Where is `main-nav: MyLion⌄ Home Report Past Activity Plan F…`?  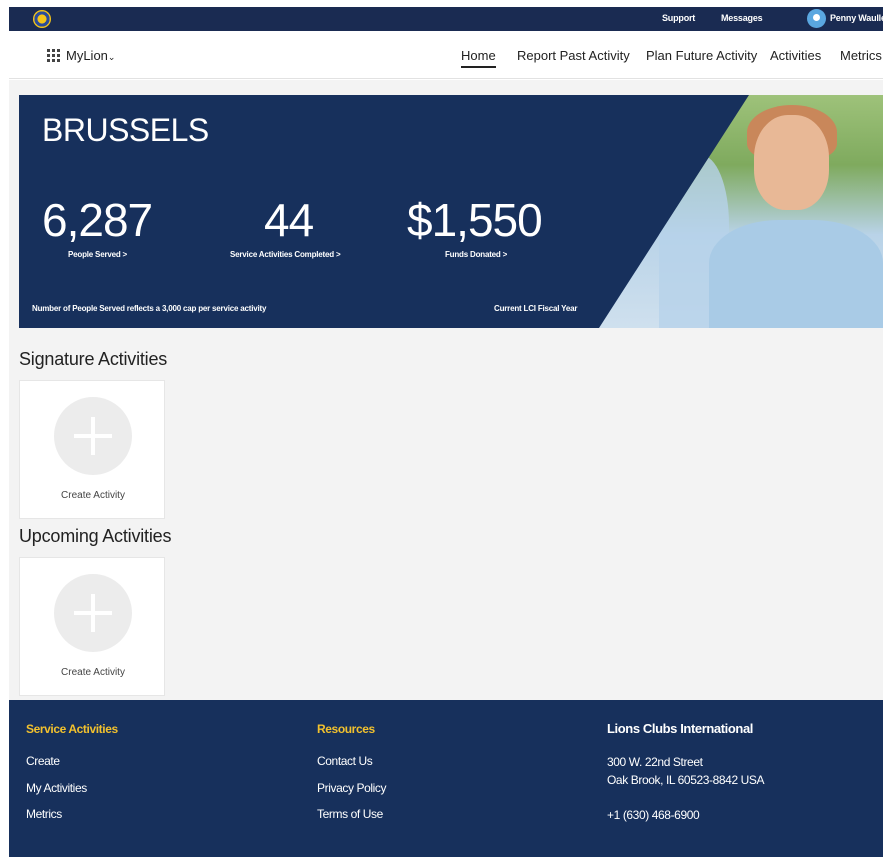 main-nav: MyLion⌄ Home Report Past Activity Plan F… is located at coordinates (446, 55).